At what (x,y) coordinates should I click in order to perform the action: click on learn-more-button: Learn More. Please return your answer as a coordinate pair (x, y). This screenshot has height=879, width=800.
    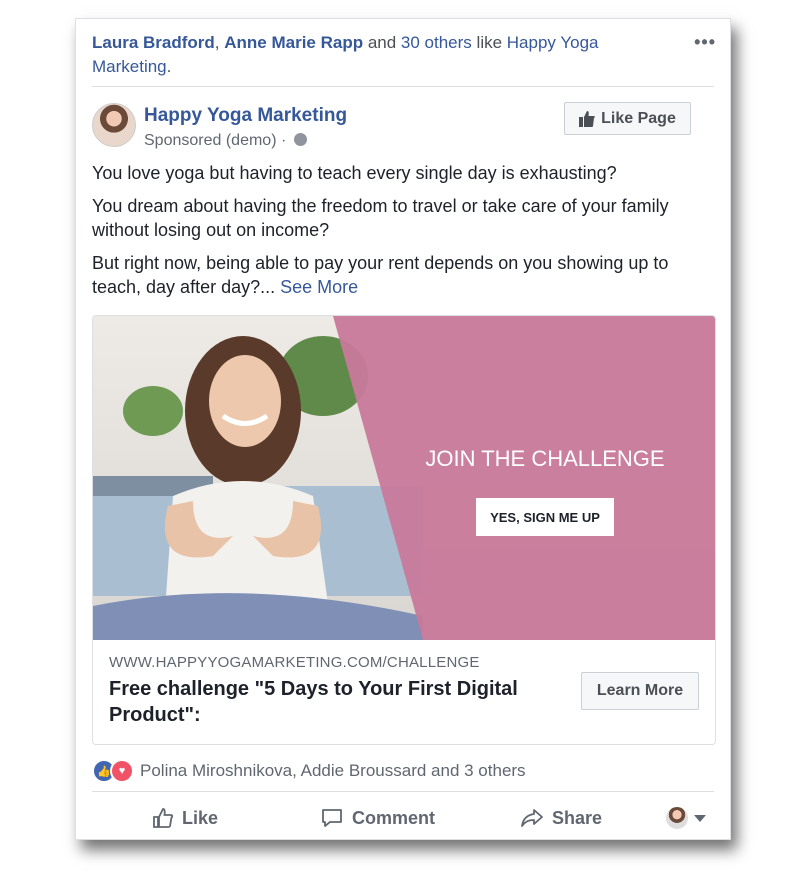
    Looking at the image, I should click on (640, 691).